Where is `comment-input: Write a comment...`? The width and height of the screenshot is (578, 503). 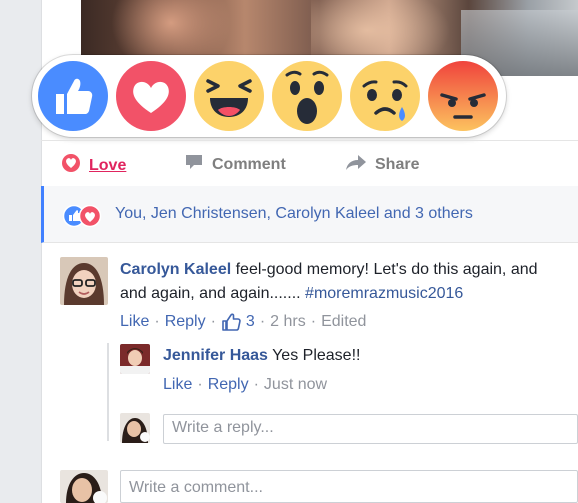
comment-input: Write a comment... is located at coordinates (349, 486).